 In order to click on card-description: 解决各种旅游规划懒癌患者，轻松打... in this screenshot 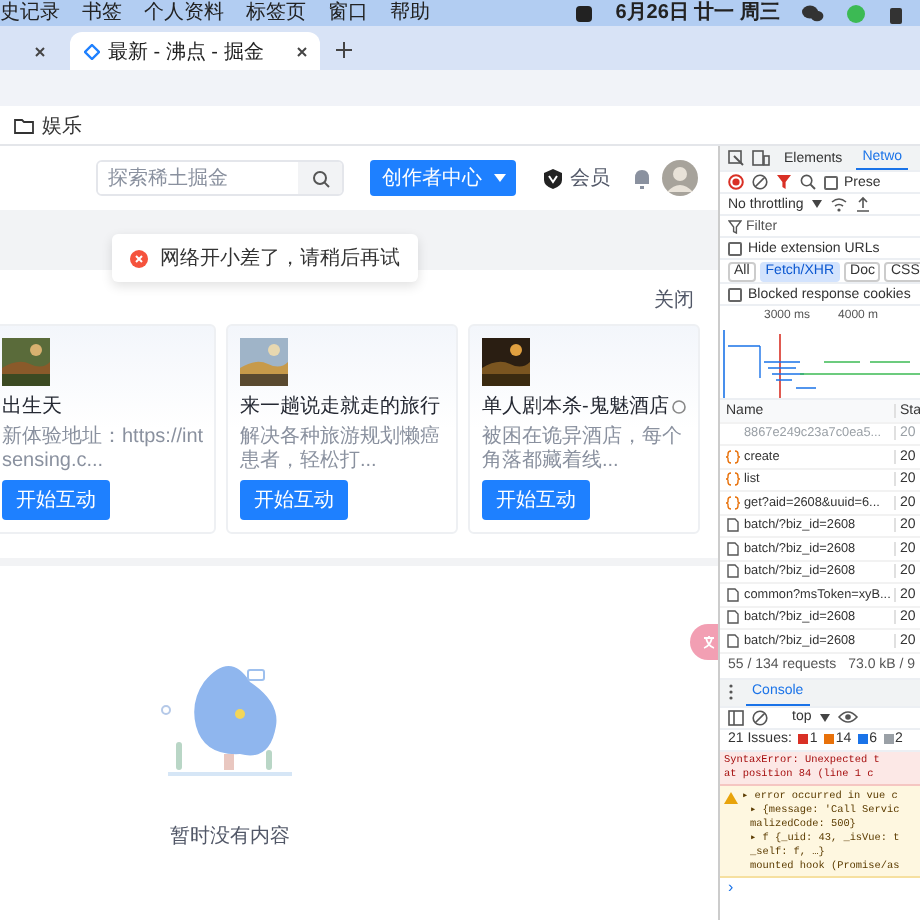, I will do `click(341, 450)`.